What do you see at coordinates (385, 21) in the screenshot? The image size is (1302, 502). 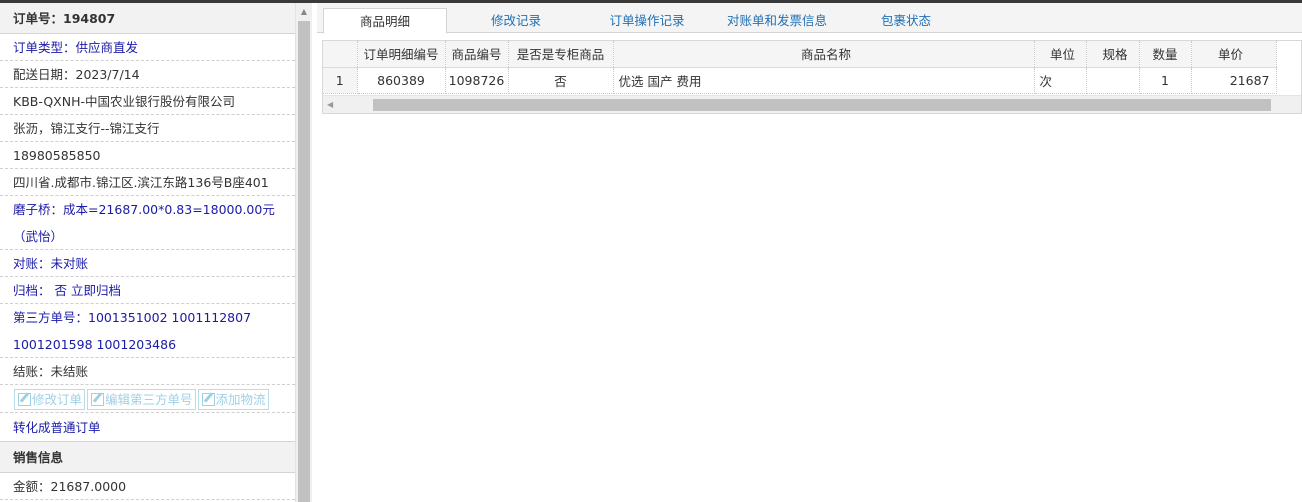 I see `tab-product-details: 商品明细` at bounding box center [385, 21].